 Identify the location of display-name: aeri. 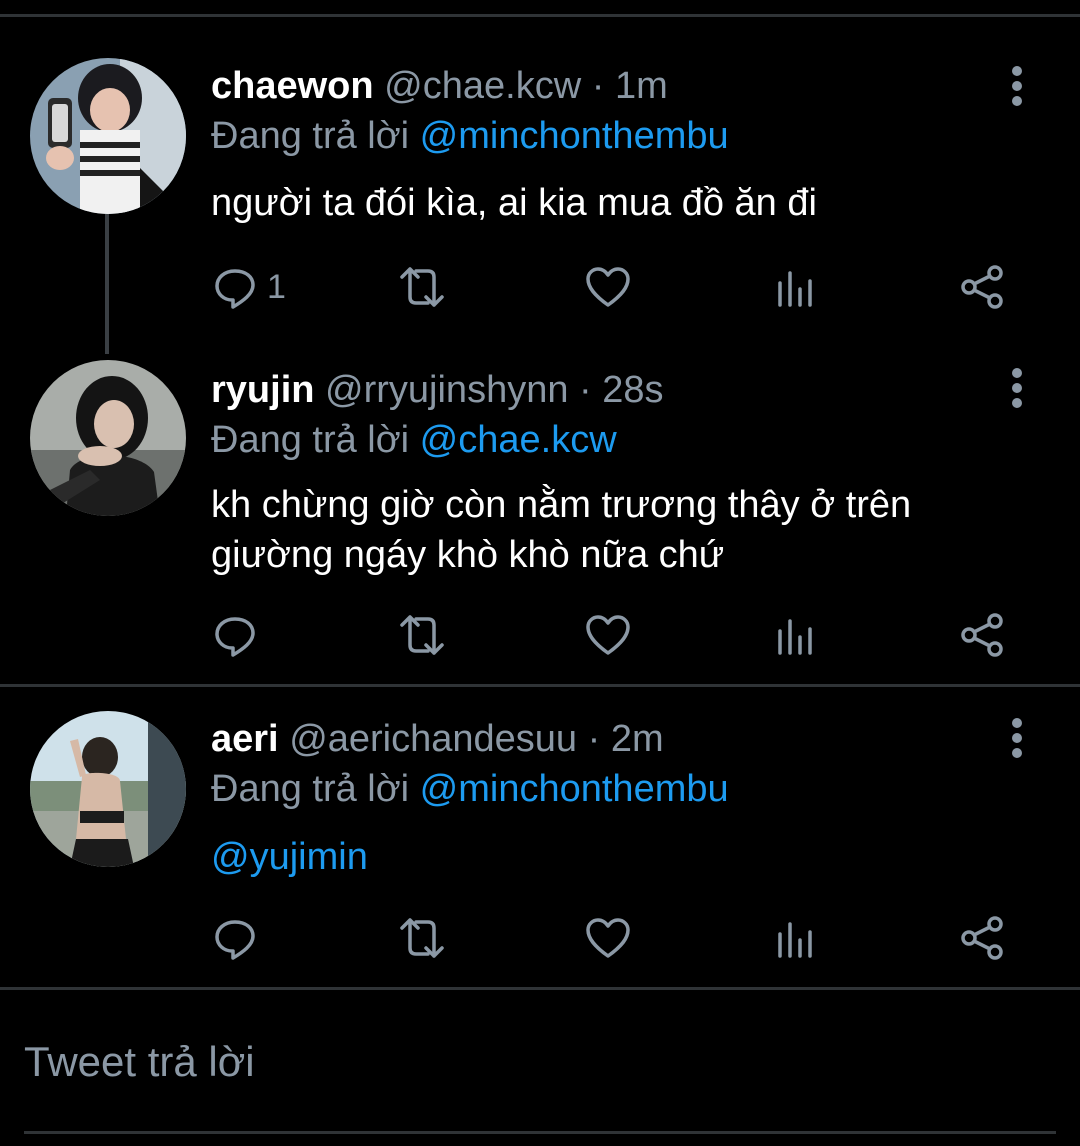
(245, 739).